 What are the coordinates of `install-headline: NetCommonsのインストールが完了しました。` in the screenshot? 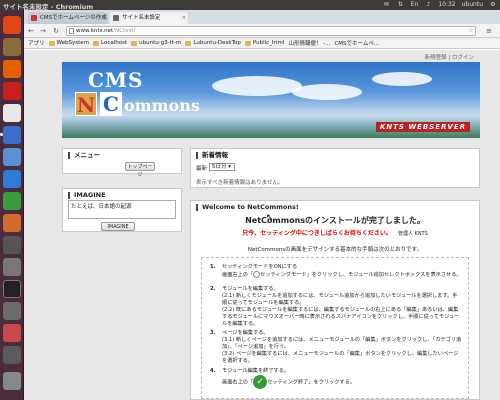 It's located at (335, 220).